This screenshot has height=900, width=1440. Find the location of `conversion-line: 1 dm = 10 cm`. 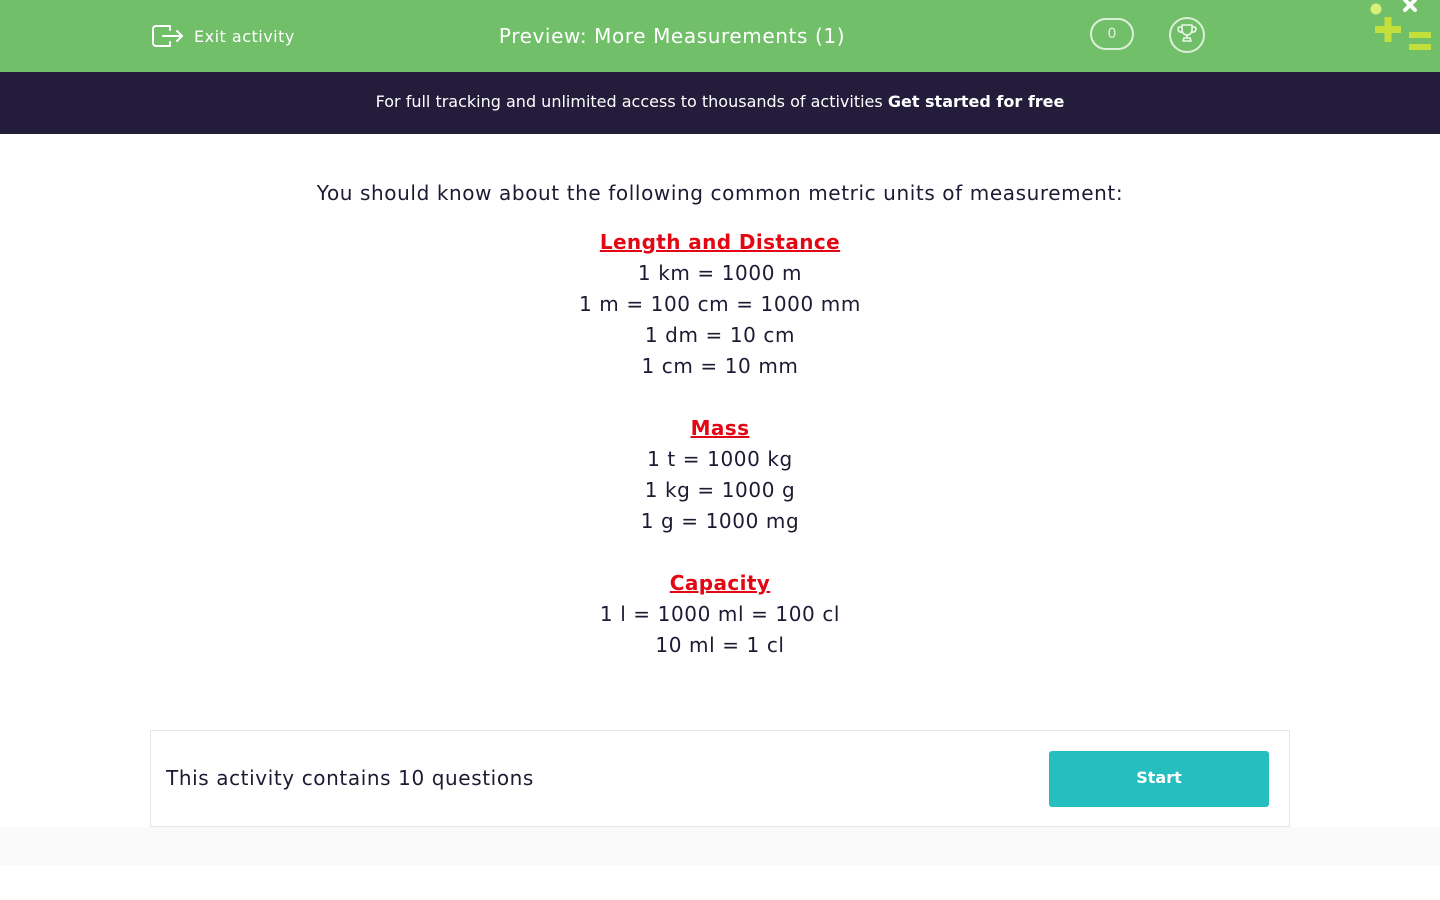

conversion-line: 1 dm = 10 cm is located at coordinates (720, 335).